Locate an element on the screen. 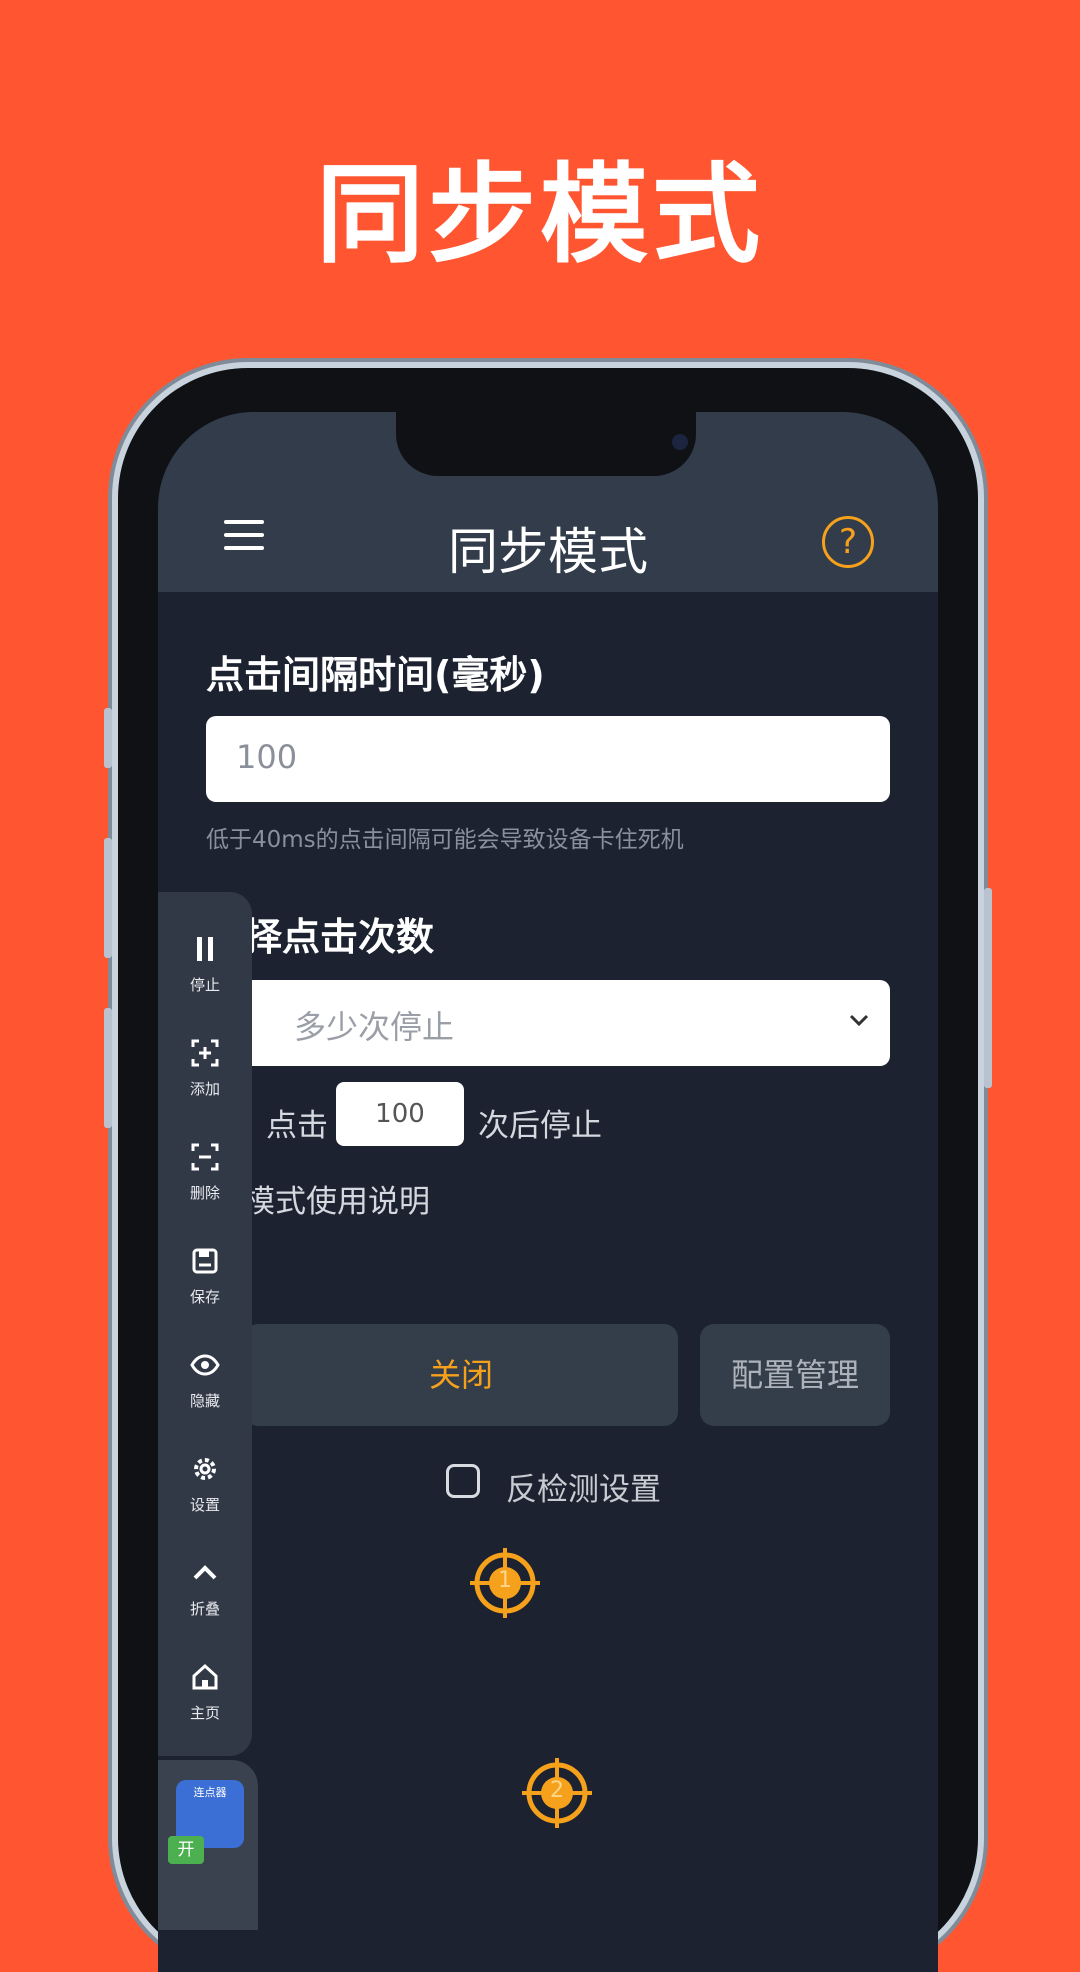 The width and height of the screenshot is (1080, 1972). click-target-number: 2 is located at coordinates (557, 1790).